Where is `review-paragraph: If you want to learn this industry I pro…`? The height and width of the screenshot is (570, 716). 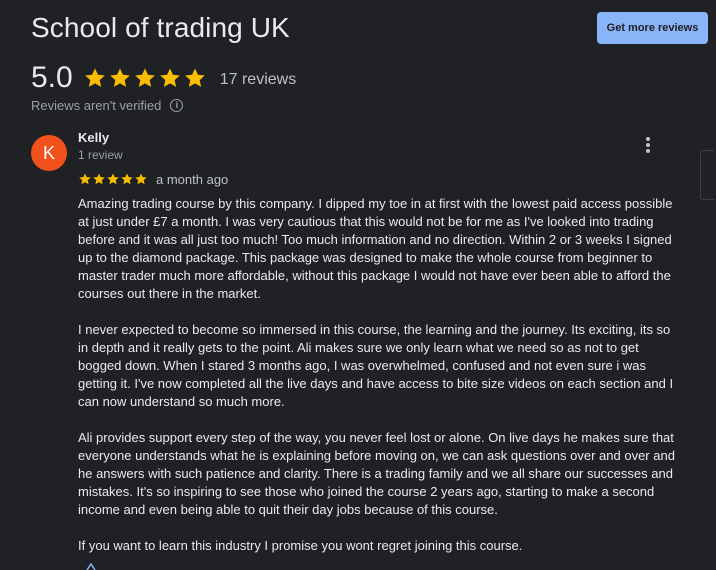
review-paragraph: If you want to learn this industry I pro… is located at coordinates (300, 545).